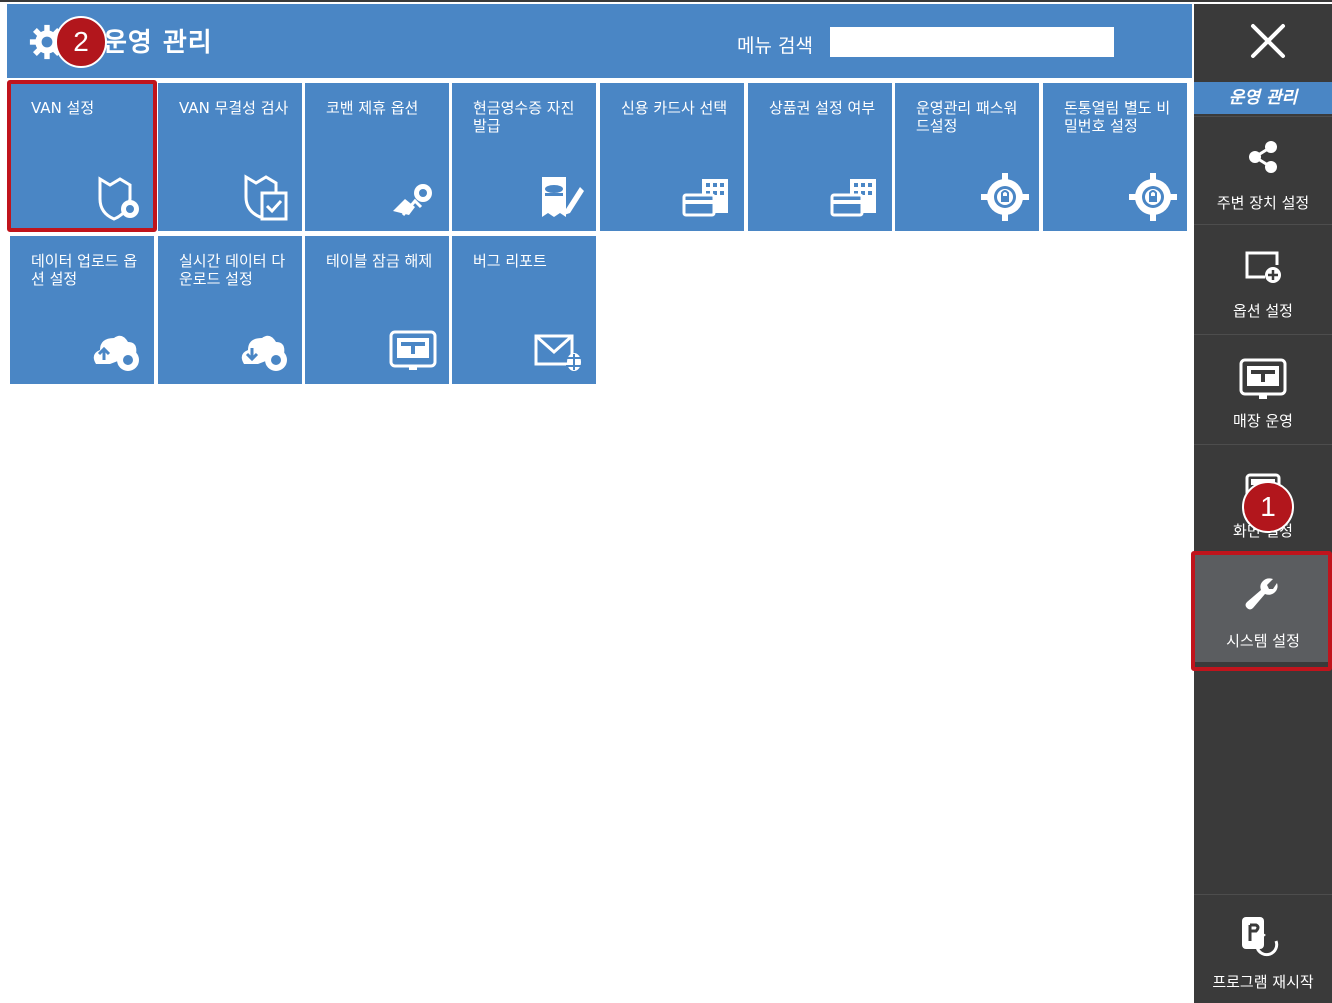 This screenshot has height=1003, width=1332. Describe the element at coordinates (972, 42) in the screenshot. I see `menu-search-input` at that location.